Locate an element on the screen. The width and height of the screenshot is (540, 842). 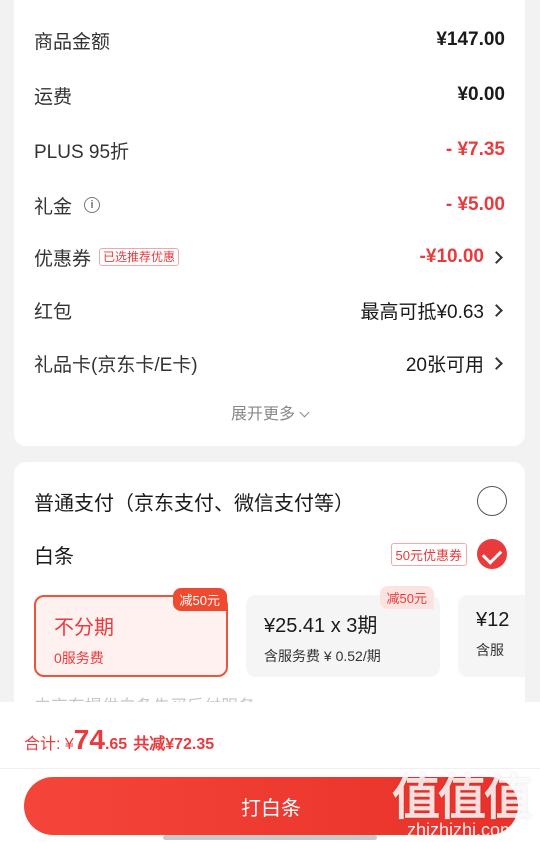
watermark-logo: 值值值 is located at coordinates (461, 798).